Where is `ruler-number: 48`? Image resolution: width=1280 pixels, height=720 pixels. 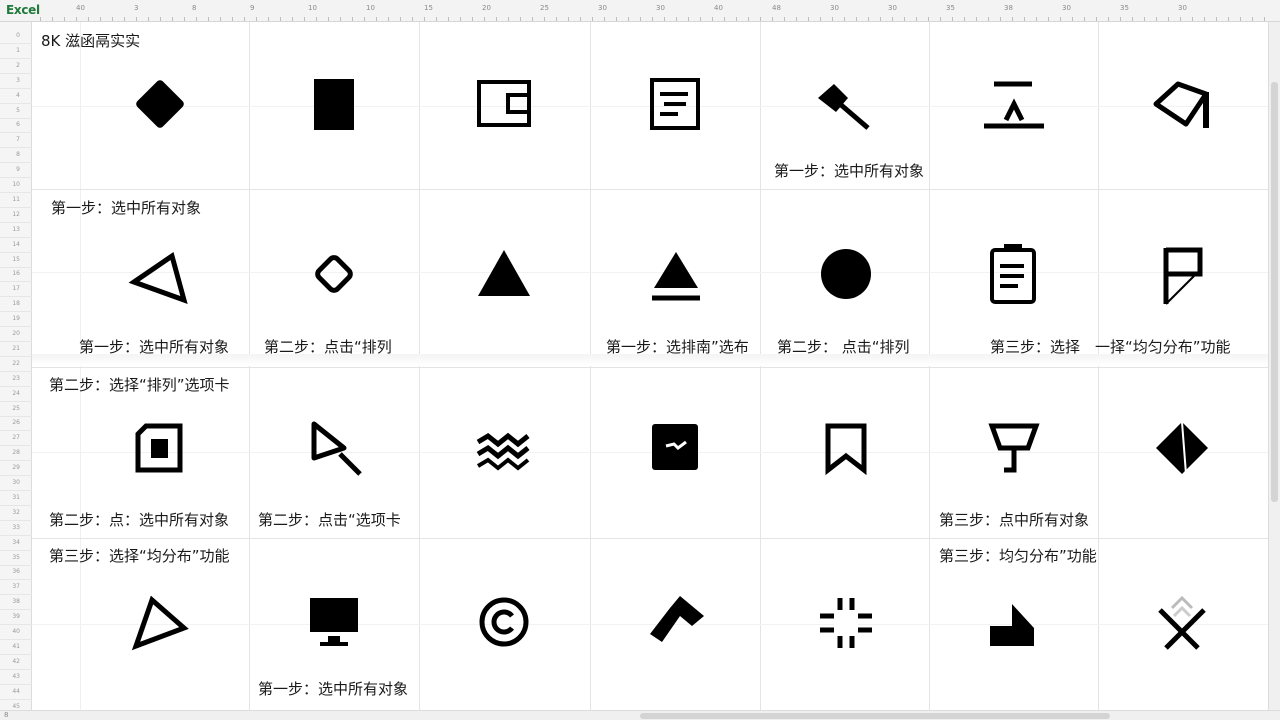
ruler-number: 48 is located at coordinates (776, 8).